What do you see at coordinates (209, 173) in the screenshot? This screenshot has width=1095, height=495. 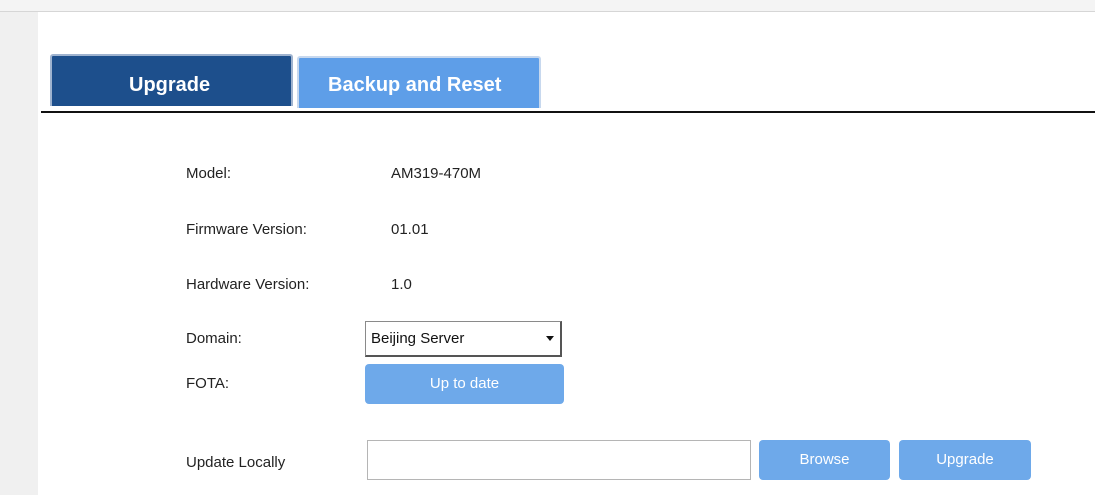 I see `model-label: Model:` at bounding box center [209, 173].